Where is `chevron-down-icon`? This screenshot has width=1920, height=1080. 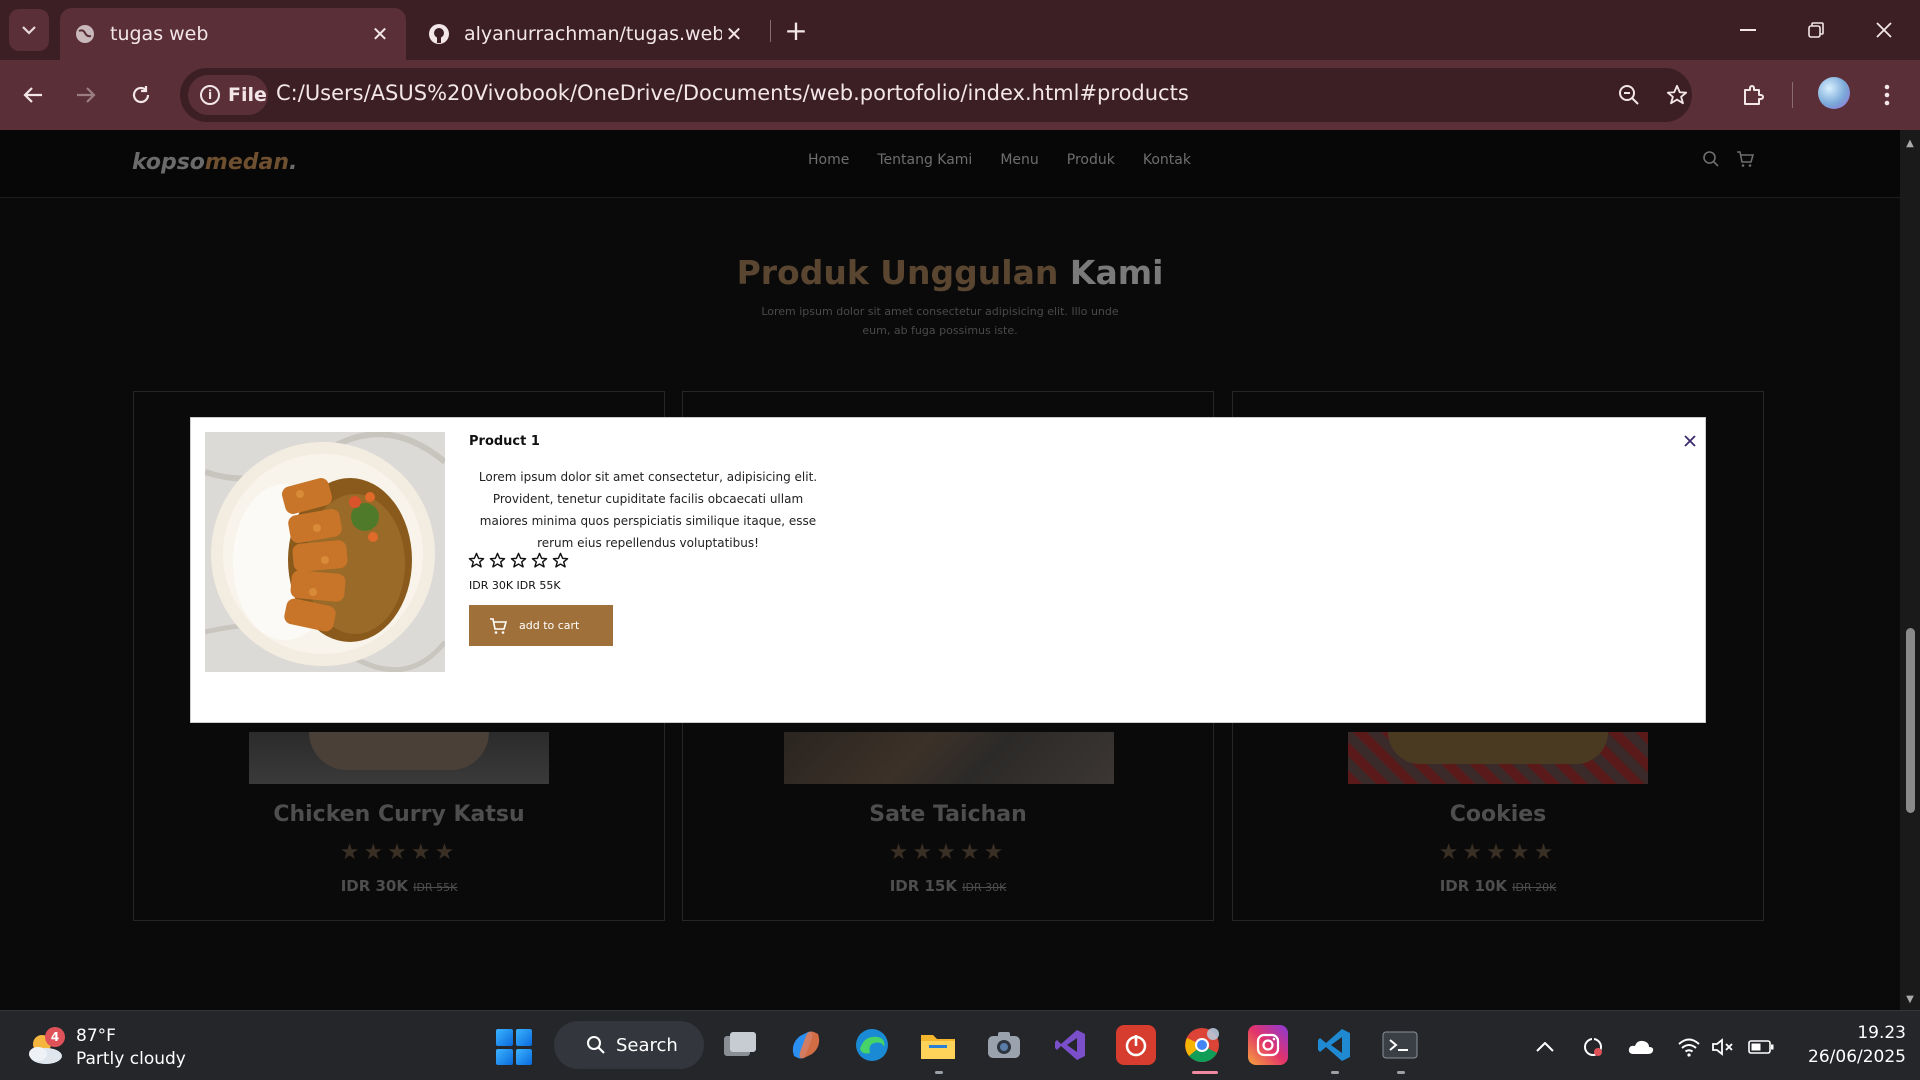
chevron-down-icon is located at coordinates (29, 30).